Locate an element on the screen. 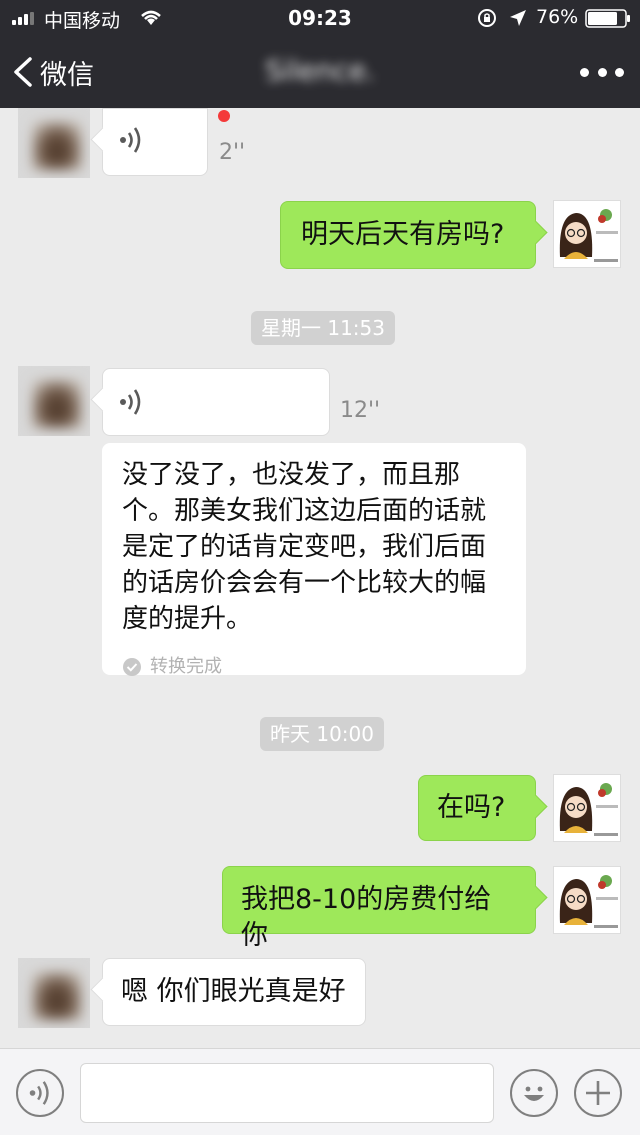  top-bar: 中国移动 09:23 76% 微信 Silence. is located at coordinates (320, 54).